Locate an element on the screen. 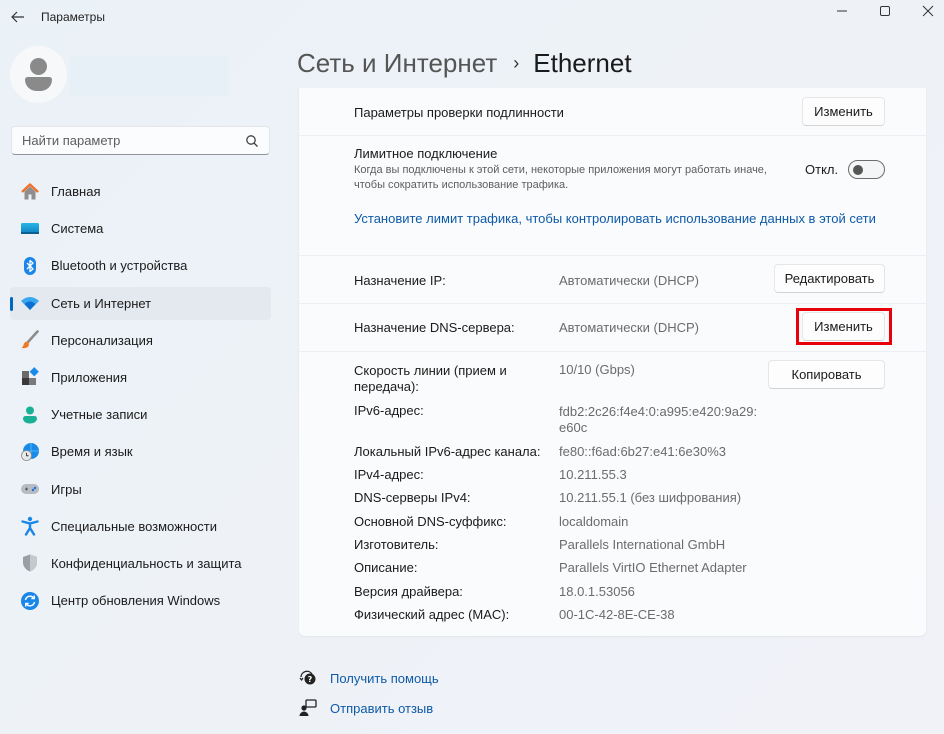 The height and width of the screenshot is (734, 944). sidebar-item-accounts: Учетные записи is located at coordinates (140, 414).